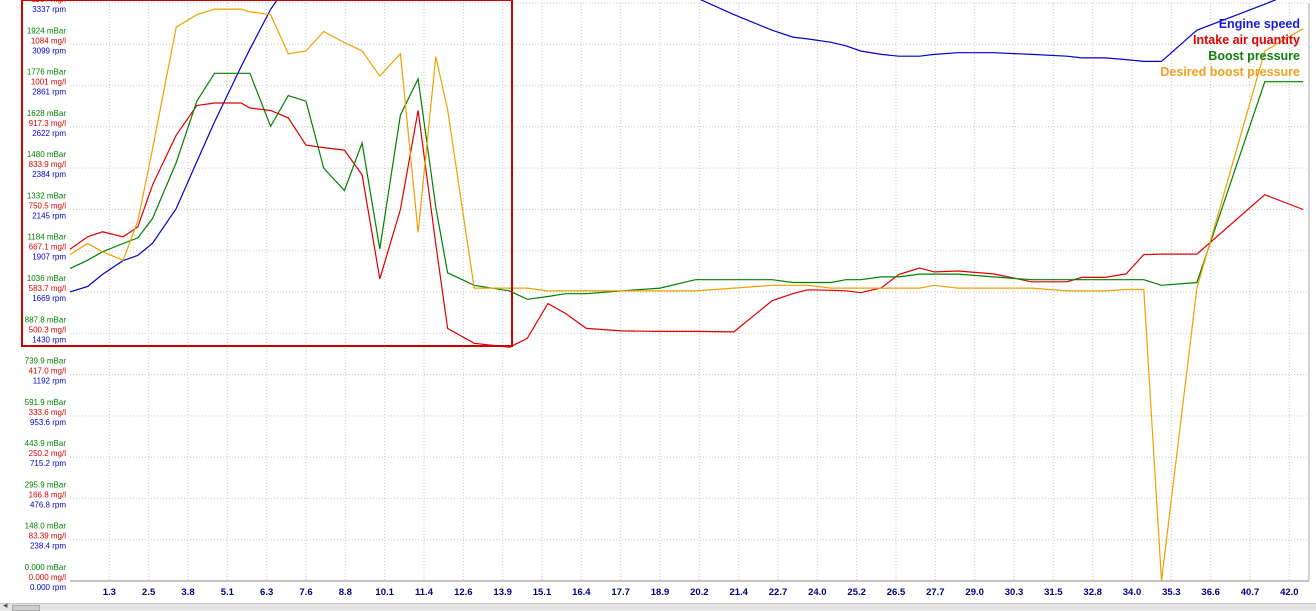  What do you see at coordinates (48, 494) in the screenshot?
I see `y-tick-label: 166.8 mg/l` at bounding box center [48, 494].